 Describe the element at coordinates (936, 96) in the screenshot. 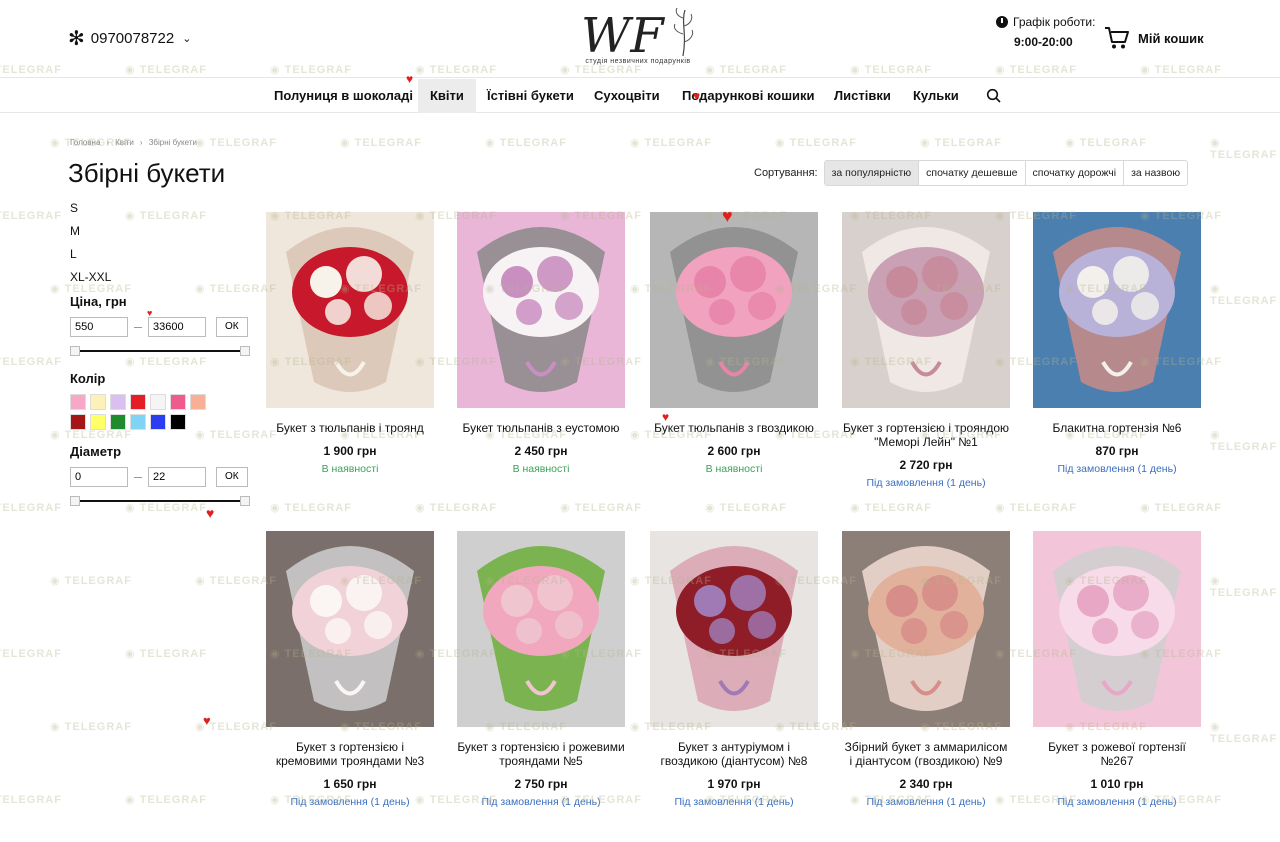

I see `nav-item-balloons: Кульки` at that location.